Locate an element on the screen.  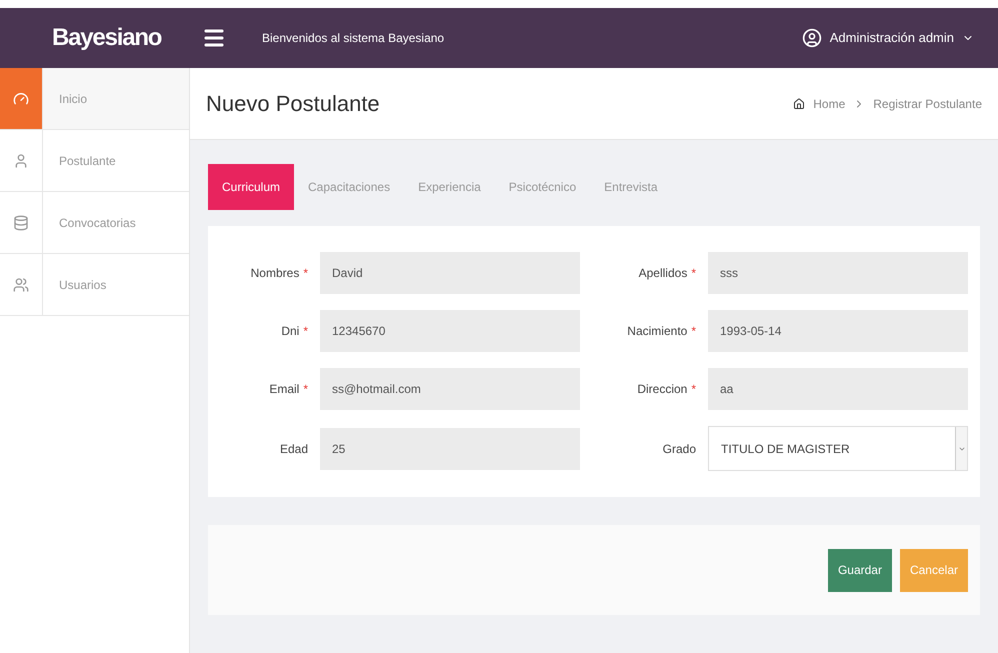
save-button: Guardar is located at coordinates (860, 570).